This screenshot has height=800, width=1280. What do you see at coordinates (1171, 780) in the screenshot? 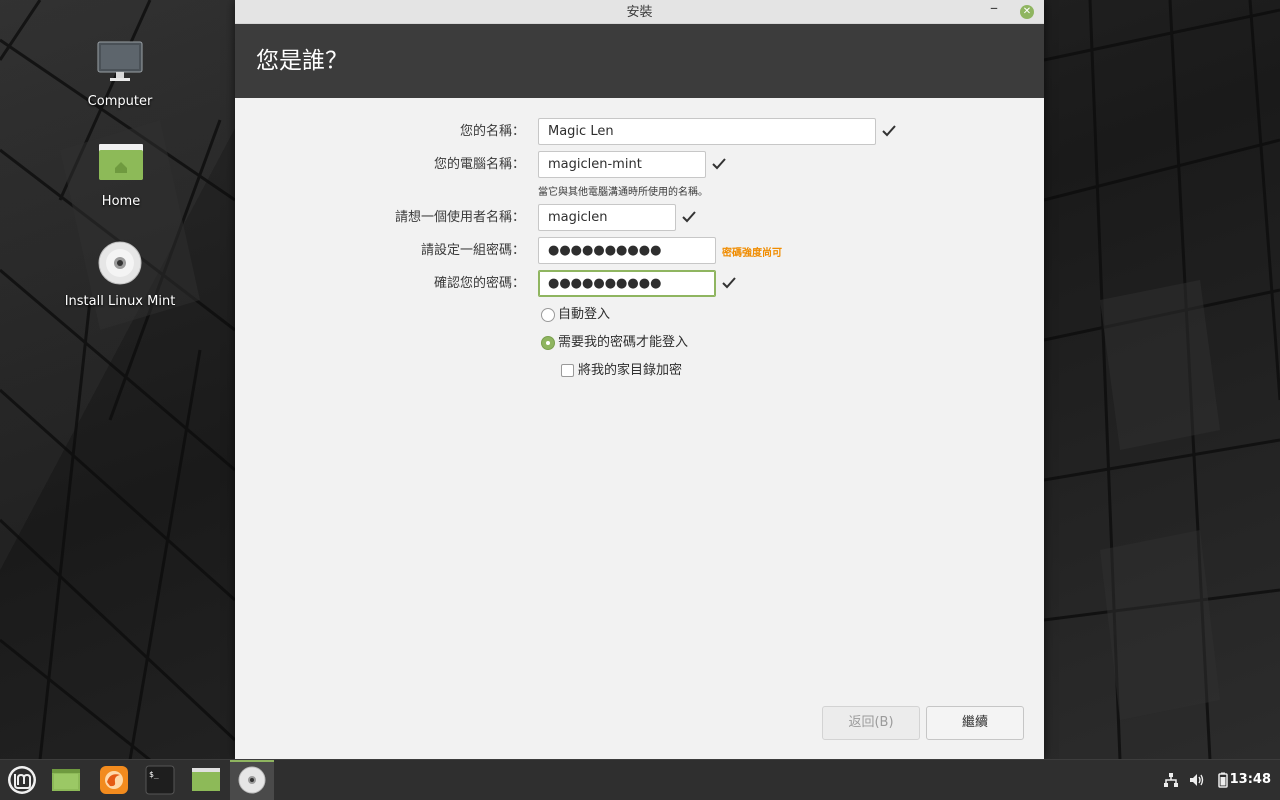
I see `network-icon` at bounding box center [1171, 780].